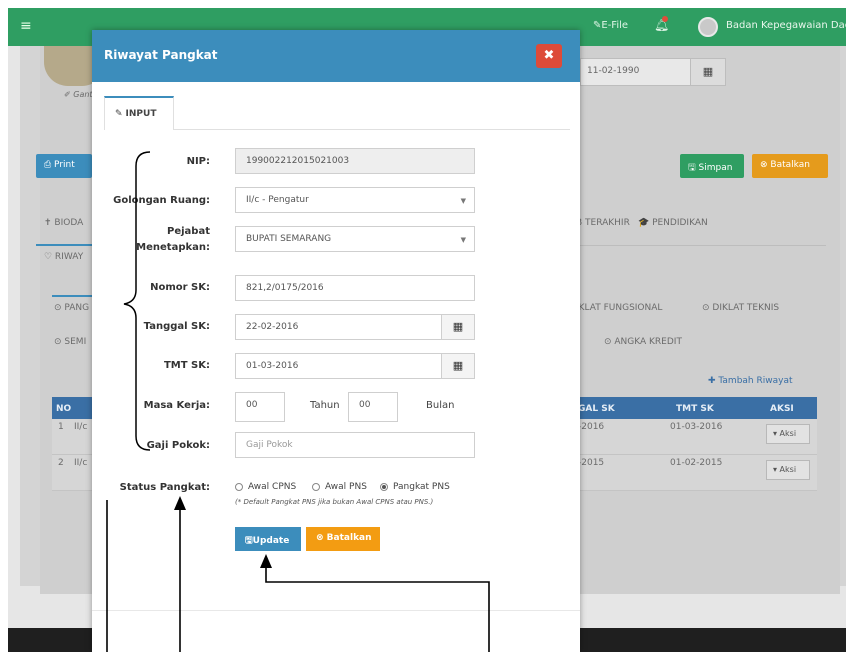 The image size is (854, 652). What do you see at coordinates (373, 407) in the screenshot?
I see `masa-kerja-bulan-field: 00` at bounding box center [373, 407].